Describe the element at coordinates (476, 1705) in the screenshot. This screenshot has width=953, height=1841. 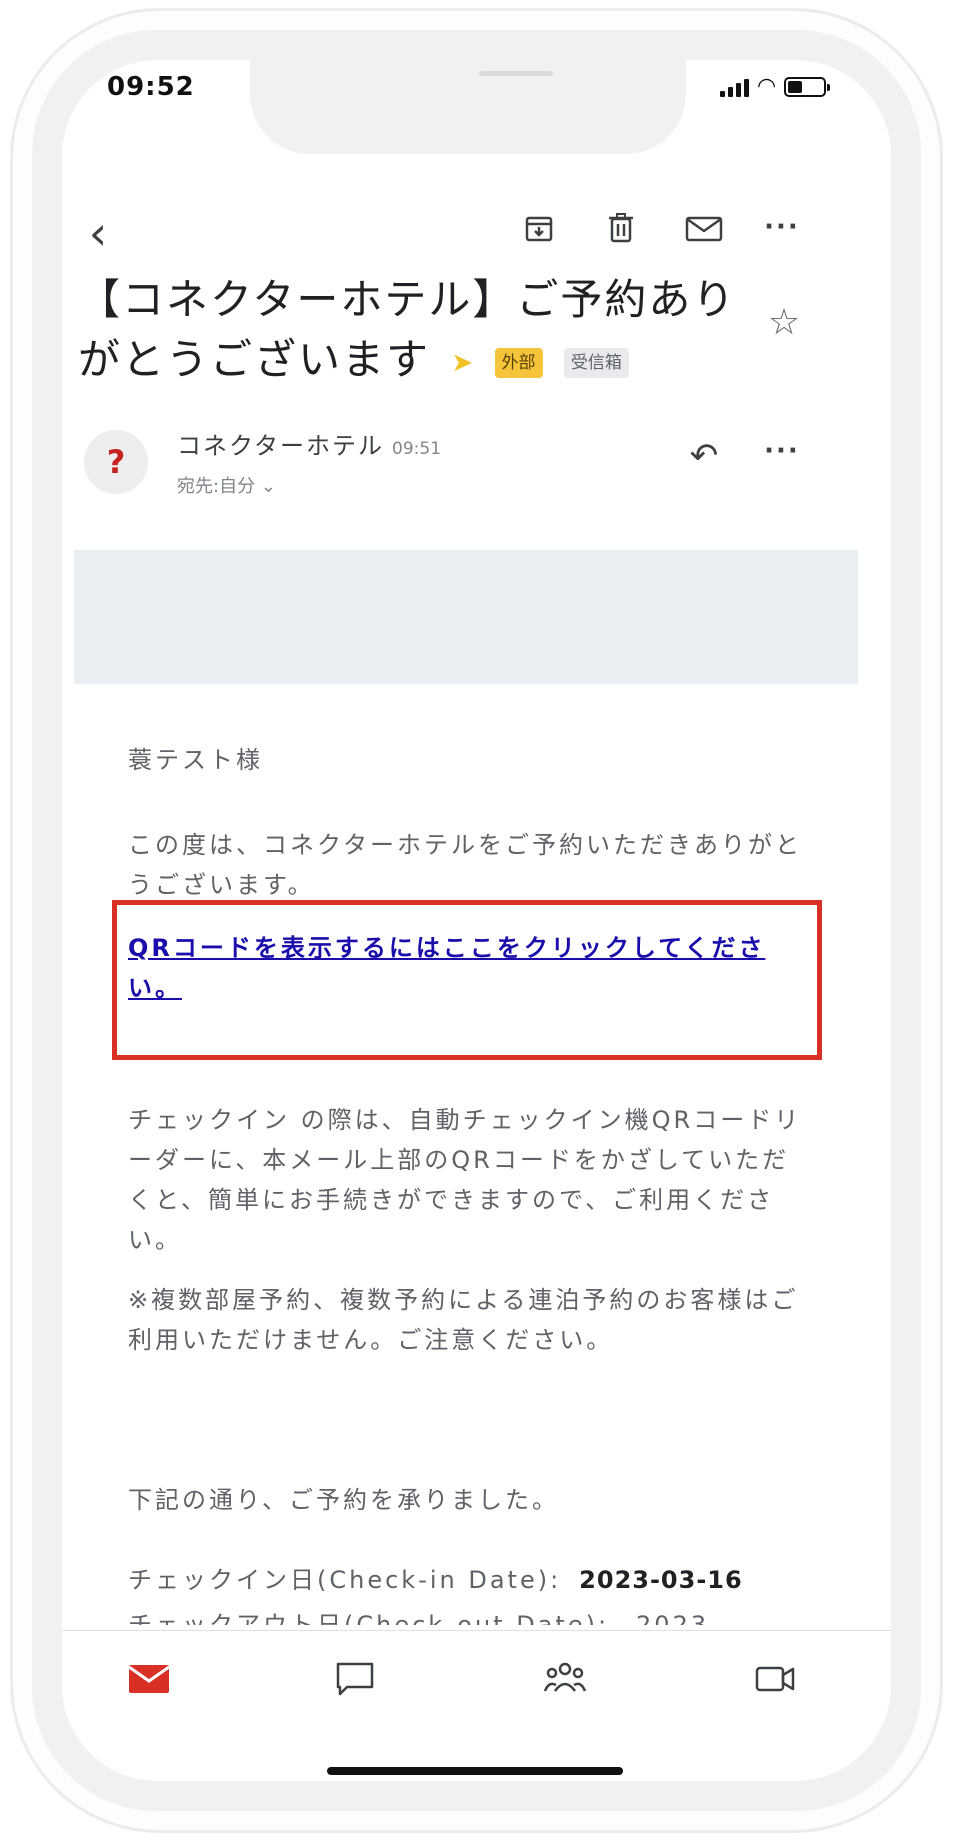
I see `bottom-nav` at that location.